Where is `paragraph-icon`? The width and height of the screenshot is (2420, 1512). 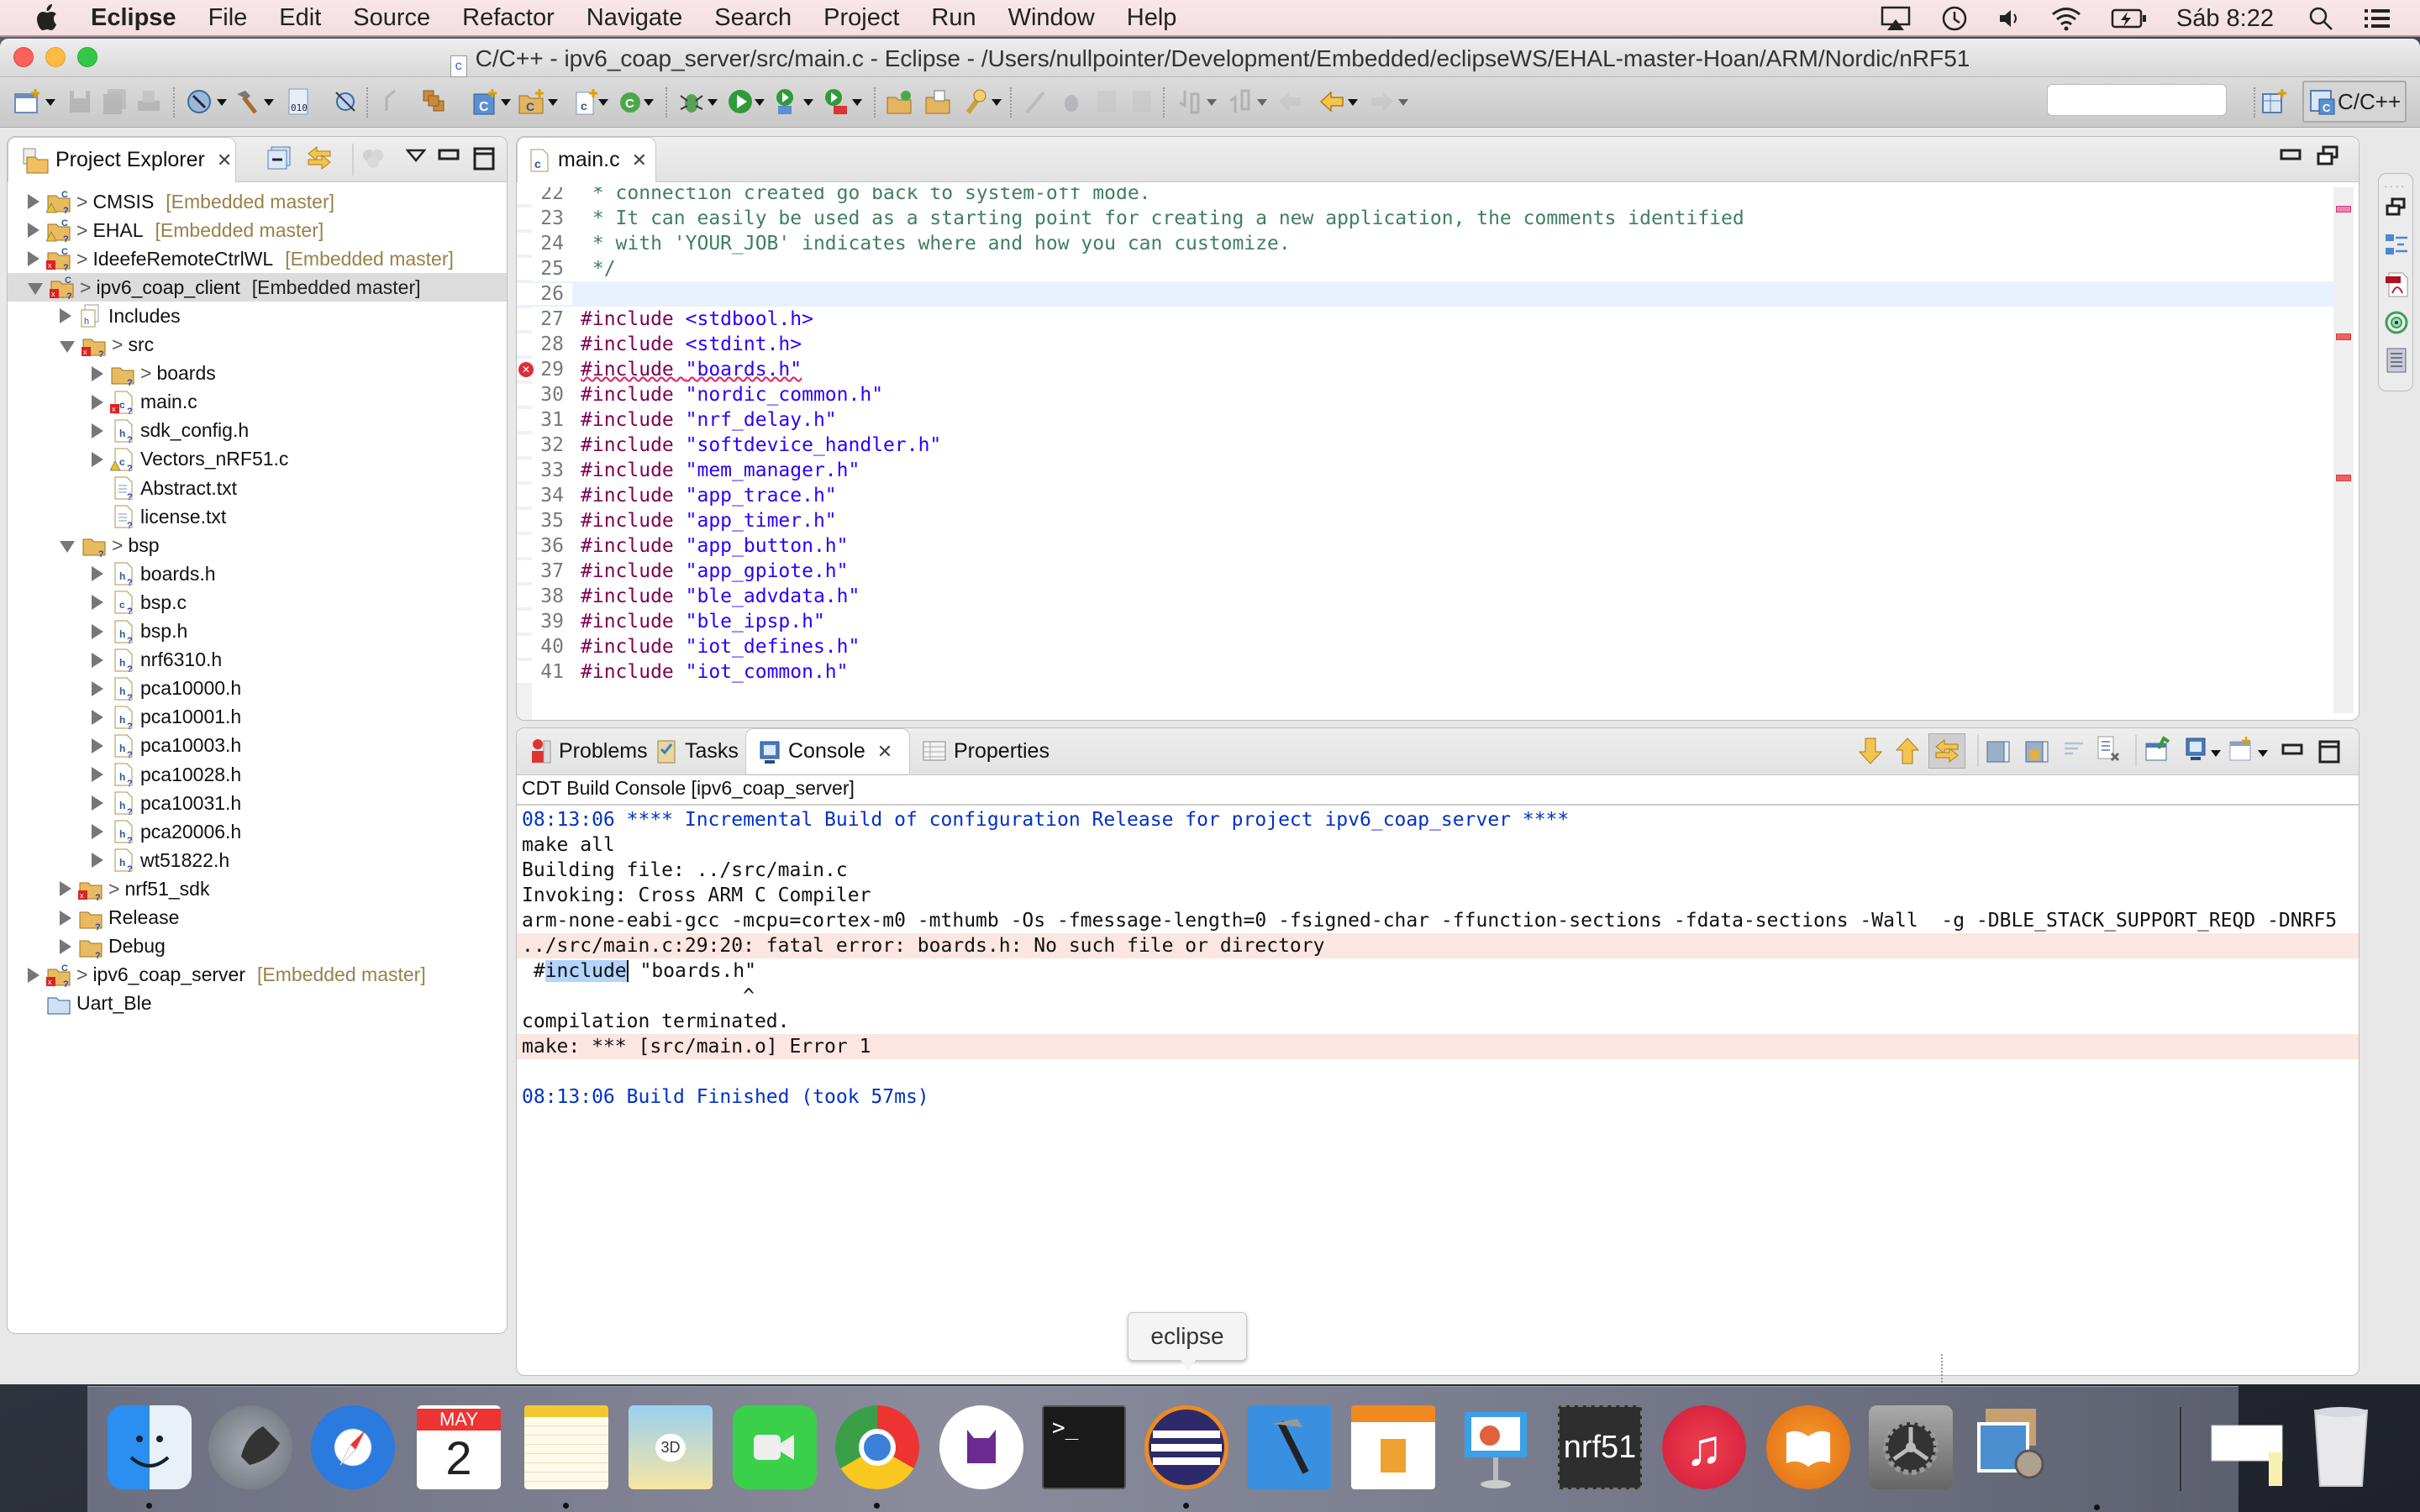
paragraph-icon is located at coordinates (1142, 101).